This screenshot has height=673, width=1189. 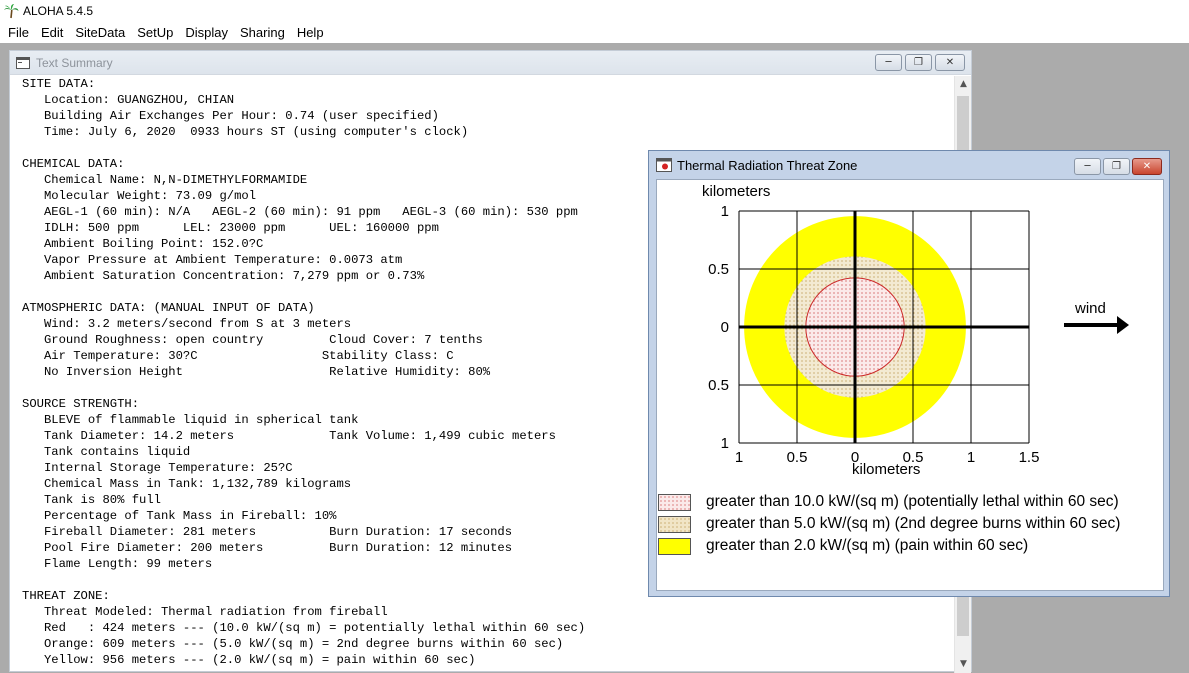 What do you see at coordinates (1090, 308) in the screenshot?
I see `wind-label: wind` at bounding box center [1090, 308].